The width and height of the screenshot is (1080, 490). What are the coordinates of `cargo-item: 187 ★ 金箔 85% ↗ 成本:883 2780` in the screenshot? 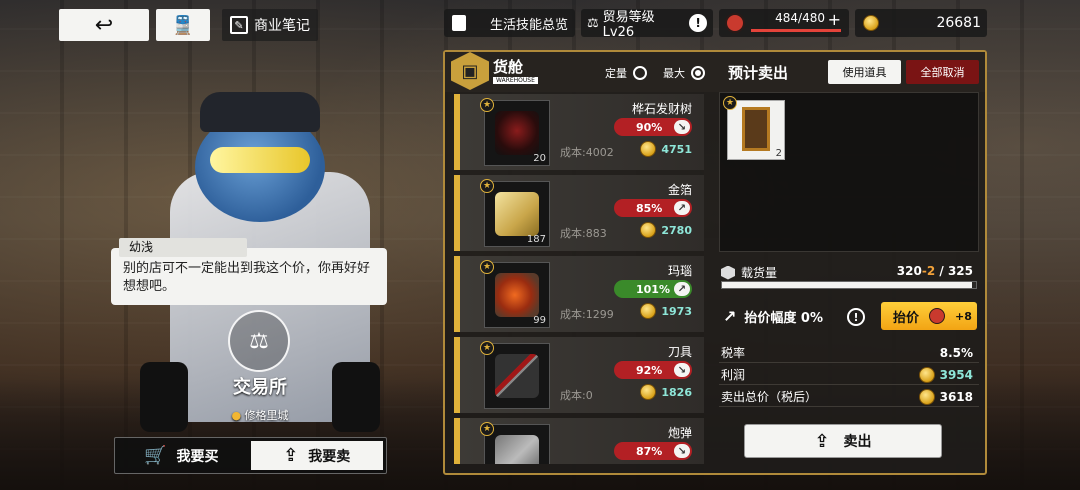 It's located at (579, 213).